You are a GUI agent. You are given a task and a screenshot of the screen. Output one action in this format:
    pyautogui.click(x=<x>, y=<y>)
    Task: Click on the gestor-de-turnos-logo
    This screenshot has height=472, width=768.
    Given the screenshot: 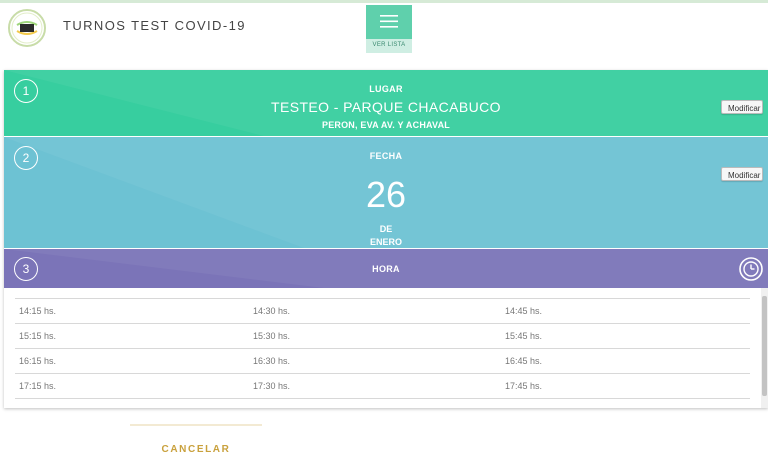 What is the action you would take?
    pyautogui.click(x=27, y=28)
    